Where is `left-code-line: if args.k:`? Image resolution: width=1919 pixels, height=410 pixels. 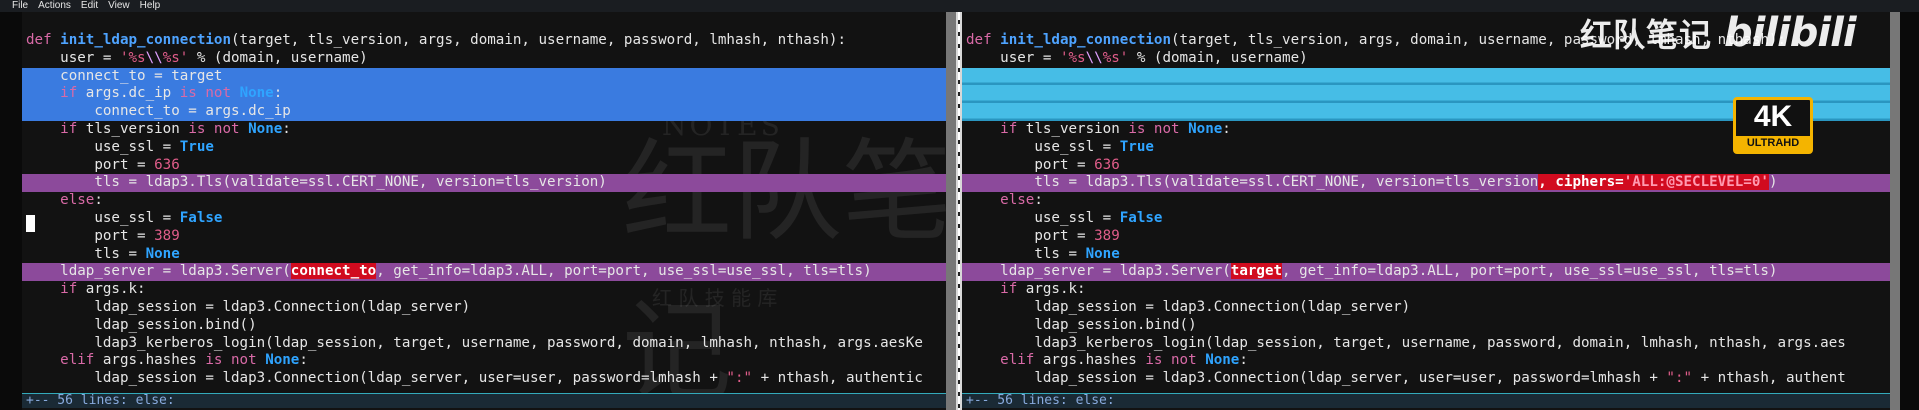 left-code-line: if args.k: is located at coordinates (103, 289).